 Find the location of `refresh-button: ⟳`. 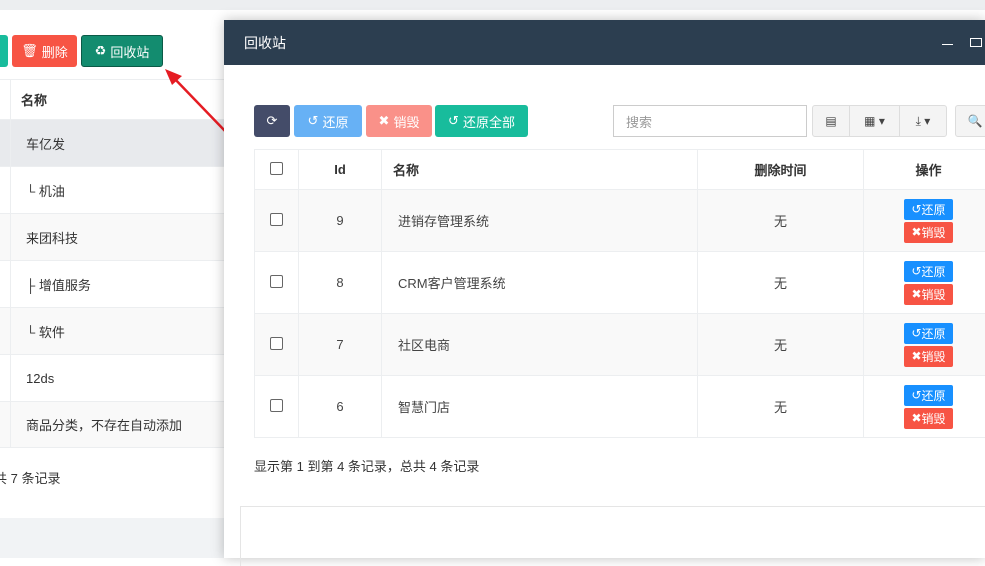

refresh-button: ⟳ is located at coordinates (272, 121).